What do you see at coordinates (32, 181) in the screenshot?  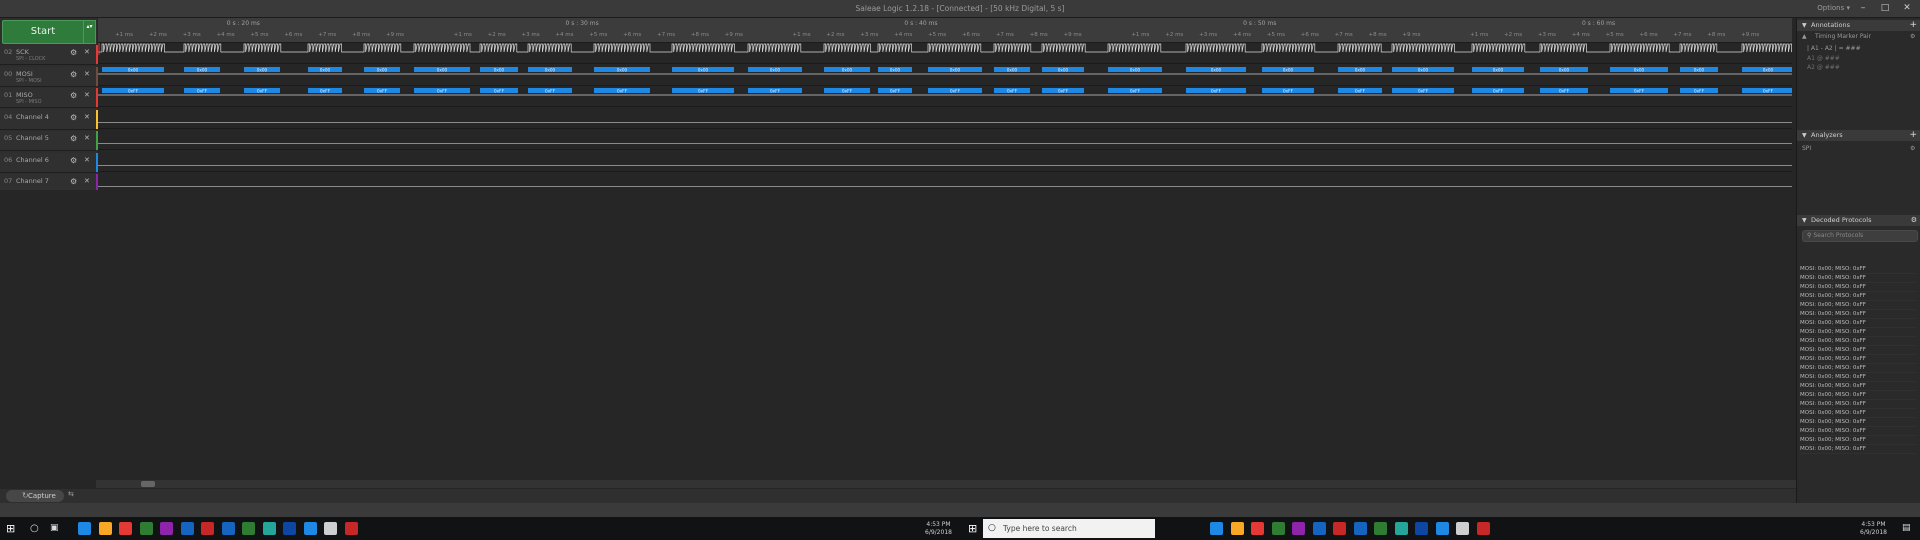 I see `channel-name: Channel 7` at bounding box center [32, 181].